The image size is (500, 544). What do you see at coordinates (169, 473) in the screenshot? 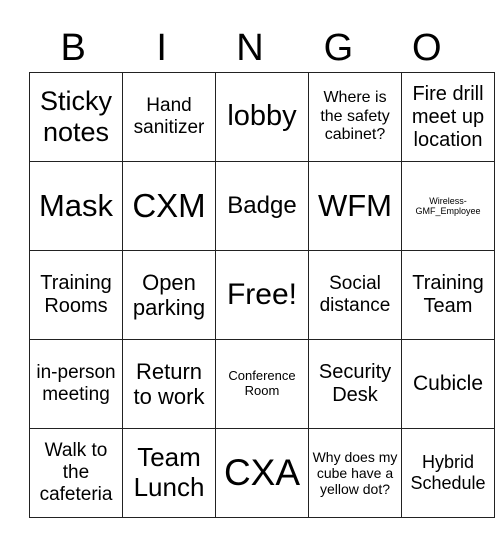
I see `bingo-cell: Team Lunch` at bounding box center [169, 473].